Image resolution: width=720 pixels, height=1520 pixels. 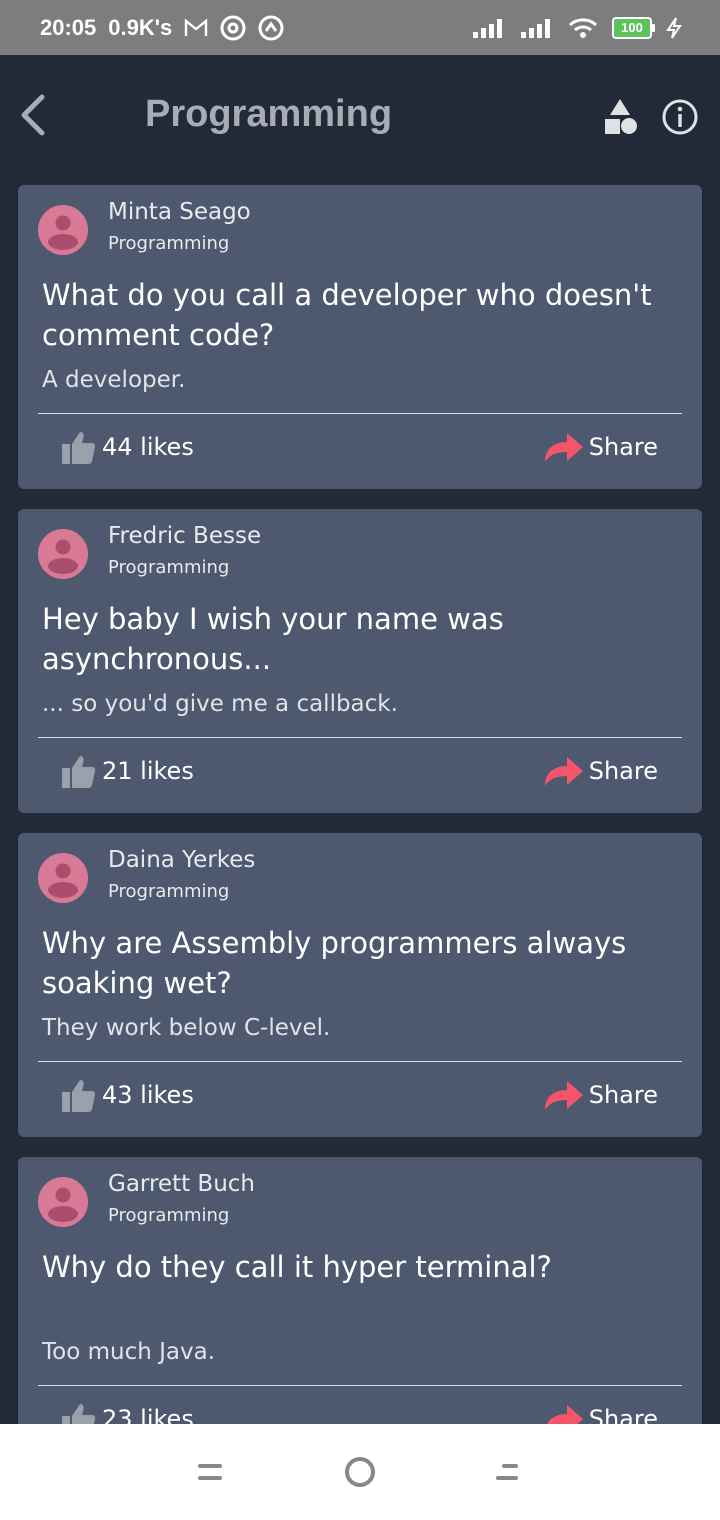 I want to click on chevron-left-icon, so click(x=33, y=115).